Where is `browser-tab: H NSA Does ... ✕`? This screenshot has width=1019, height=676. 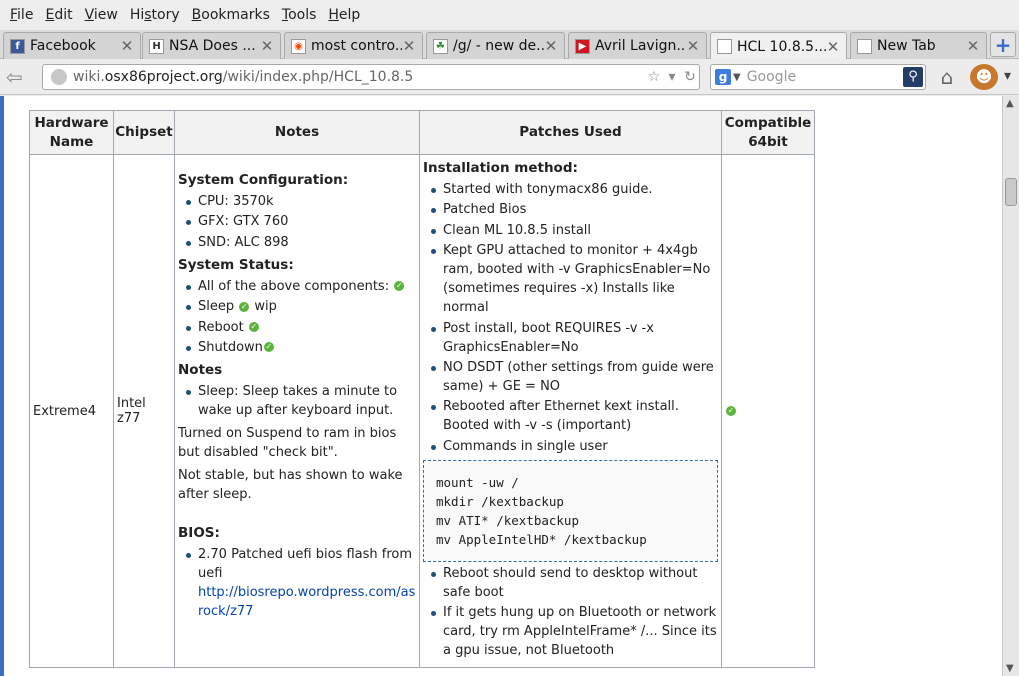
browser-tab: H NSA Does ... ✕ is located at coordinates (211, 45).